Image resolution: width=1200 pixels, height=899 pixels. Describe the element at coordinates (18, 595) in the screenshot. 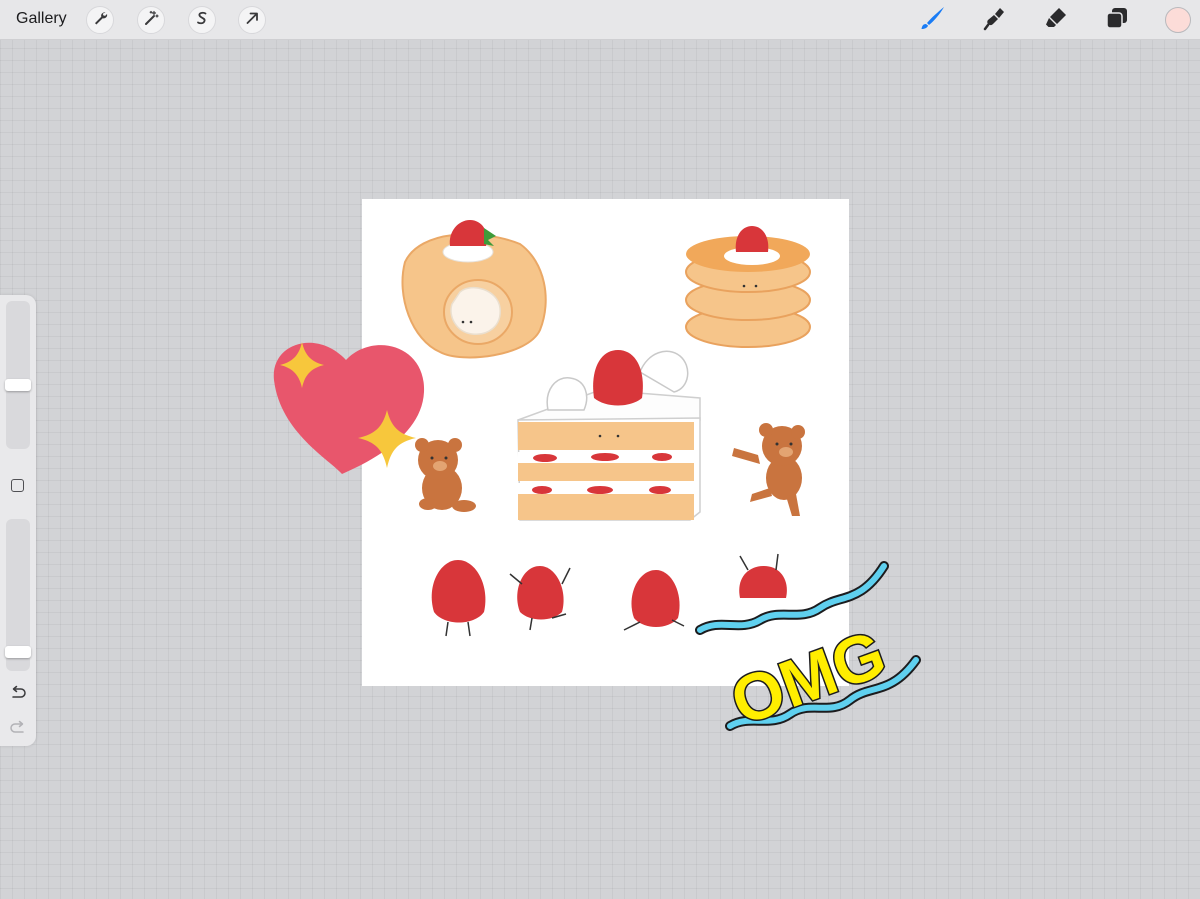

I see `opacity-slider` at that location.